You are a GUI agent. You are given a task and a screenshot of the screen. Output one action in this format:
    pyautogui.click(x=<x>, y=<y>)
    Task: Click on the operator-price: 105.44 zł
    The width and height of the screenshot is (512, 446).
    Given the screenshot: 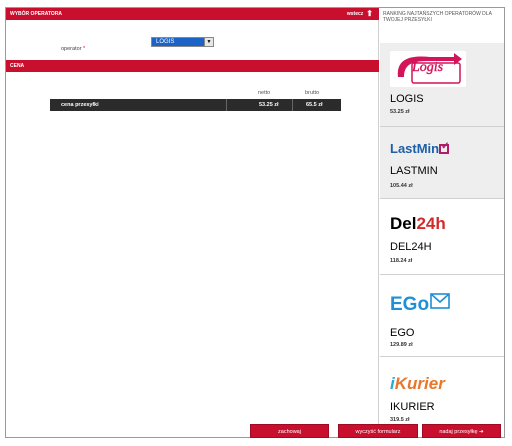 What is the action you would take?
    pyautogui.click(x=401, y=186)
    